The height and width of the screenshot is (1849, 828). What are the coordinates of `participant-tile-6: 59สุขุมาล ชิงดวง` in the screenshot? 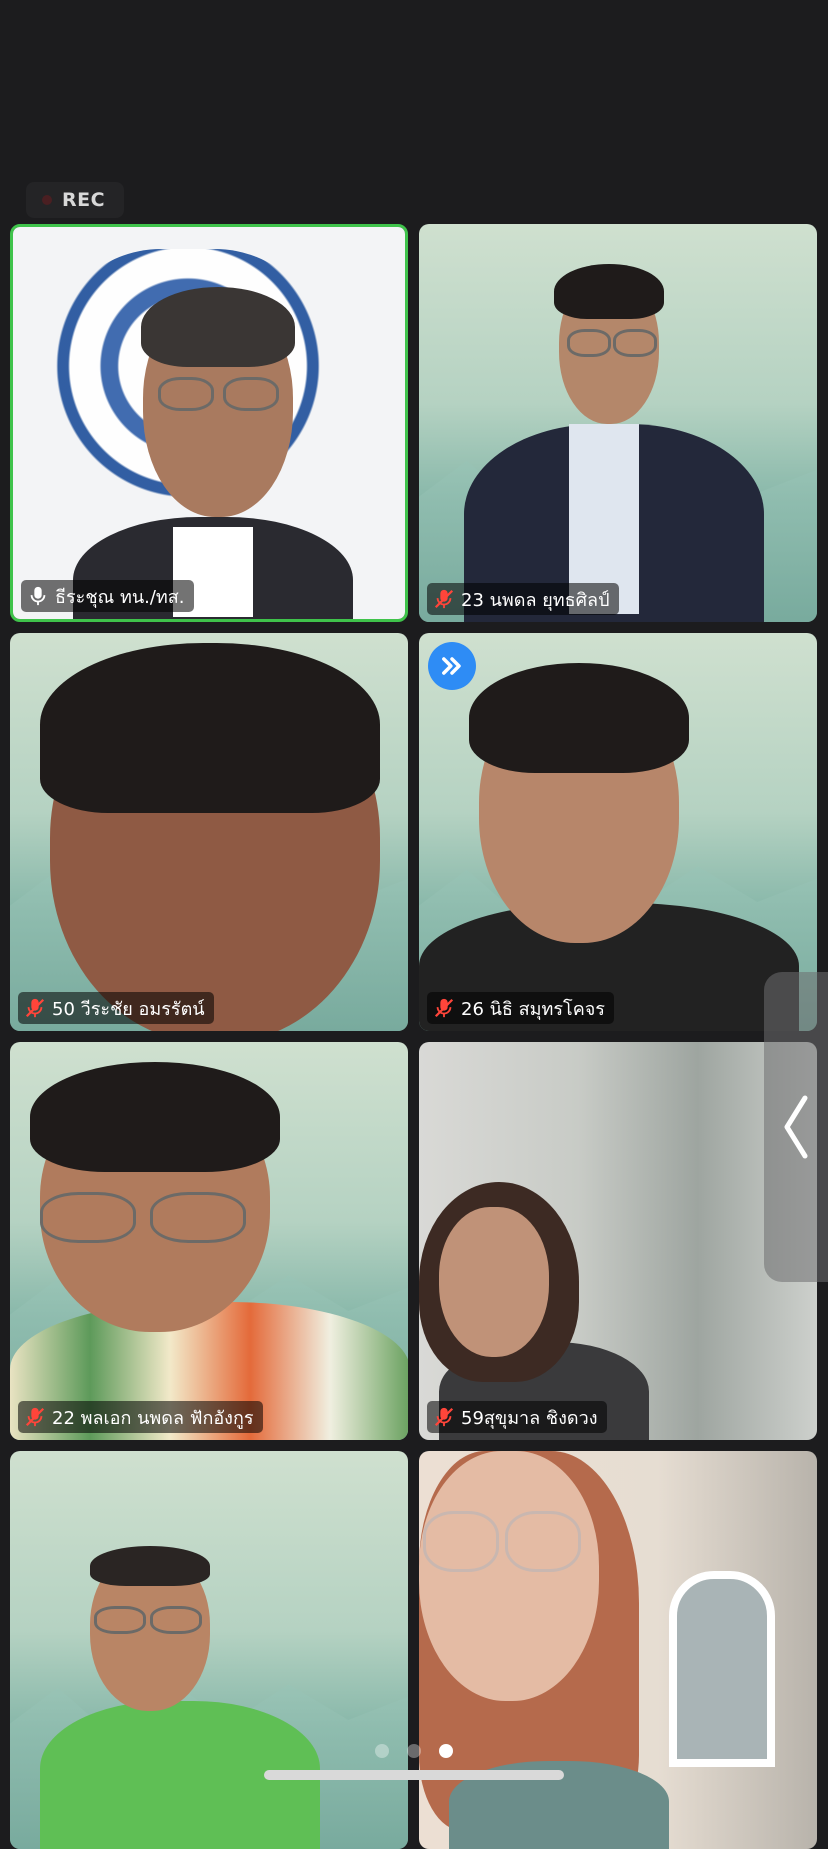 It's located at (618, 1241).